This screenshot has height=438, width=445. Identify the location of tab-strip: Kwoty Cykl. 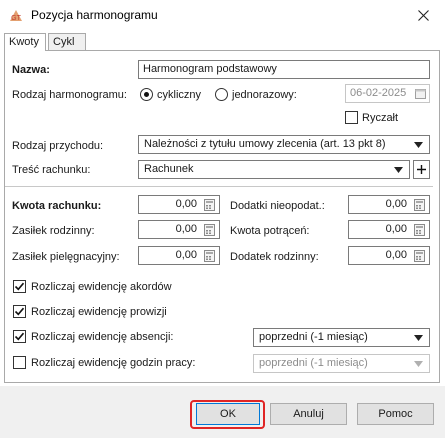
(222, 42).